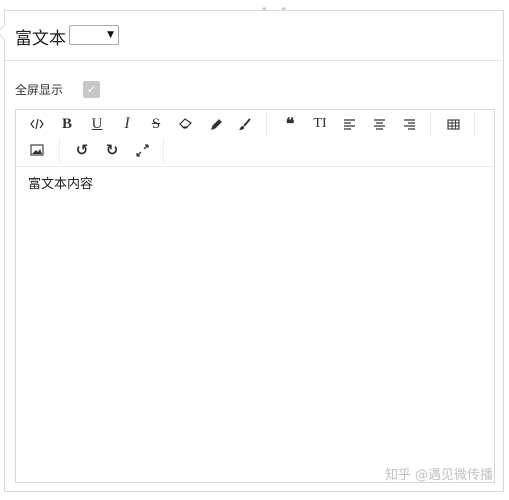 This screenshot has width=509, height=500. I want to click on blockquote-icon: ❝, so click(290, 124).